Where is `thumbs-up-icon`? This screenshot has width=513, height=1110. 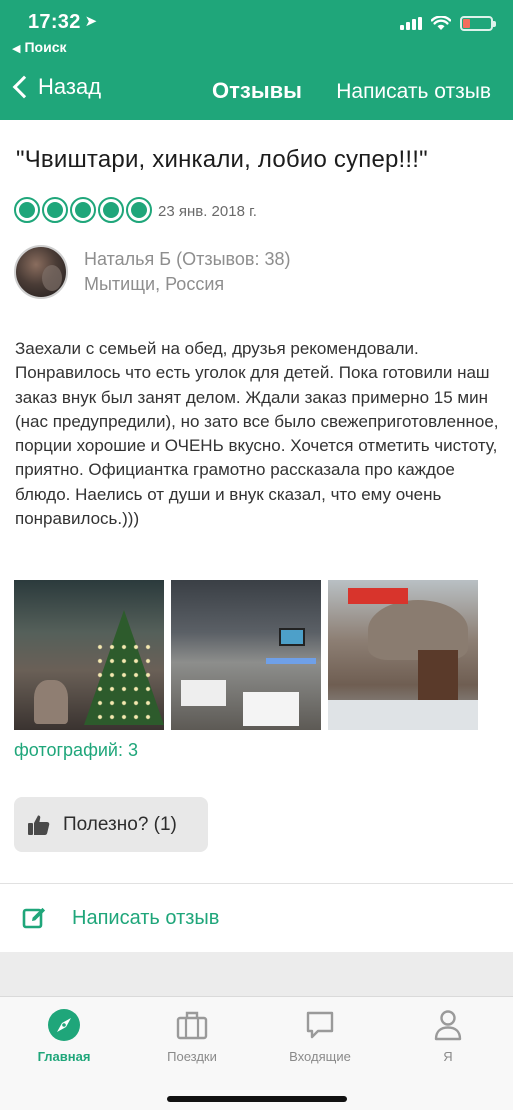
thumbs-up-icon is located at coordinates (39, 825).